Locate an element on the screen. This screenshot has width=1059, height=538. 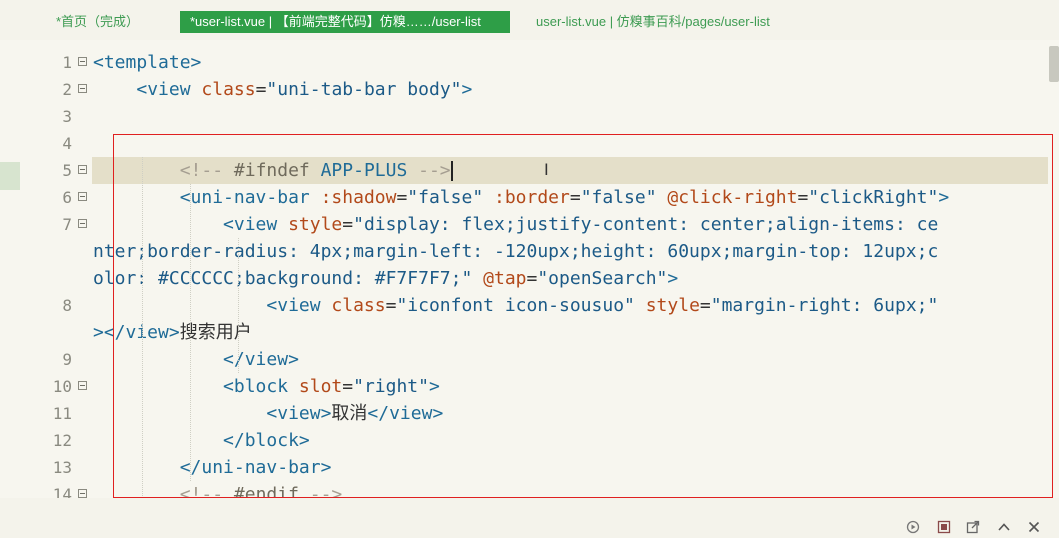
code-line: 13 </uni-nav-bar> is located at coordinates (529, 467).